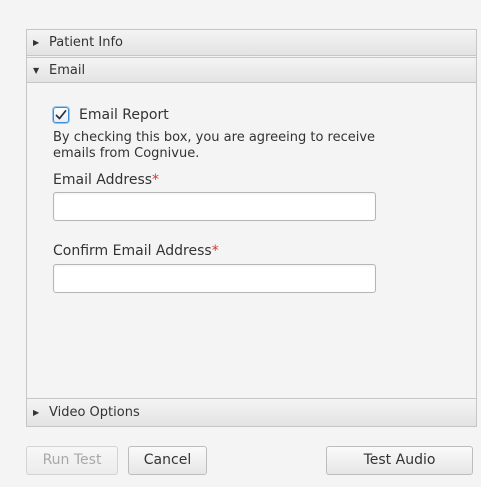 Image resolution: width=481 pixels, height=487 pixels. I want to click on triangle-down-icon: ▼, so click(36, 70).